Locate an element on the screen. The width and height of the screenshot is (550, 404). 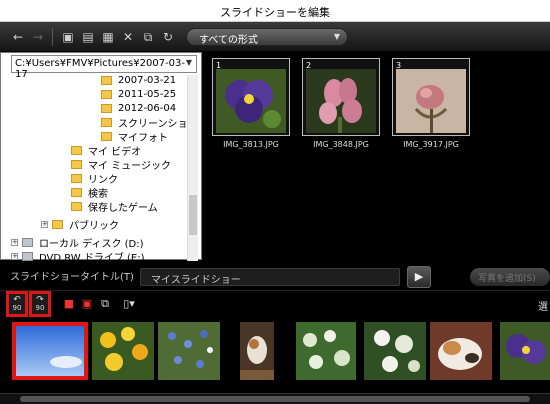
rotate-left-icon: ↶ is located at coordinates (17, 300).